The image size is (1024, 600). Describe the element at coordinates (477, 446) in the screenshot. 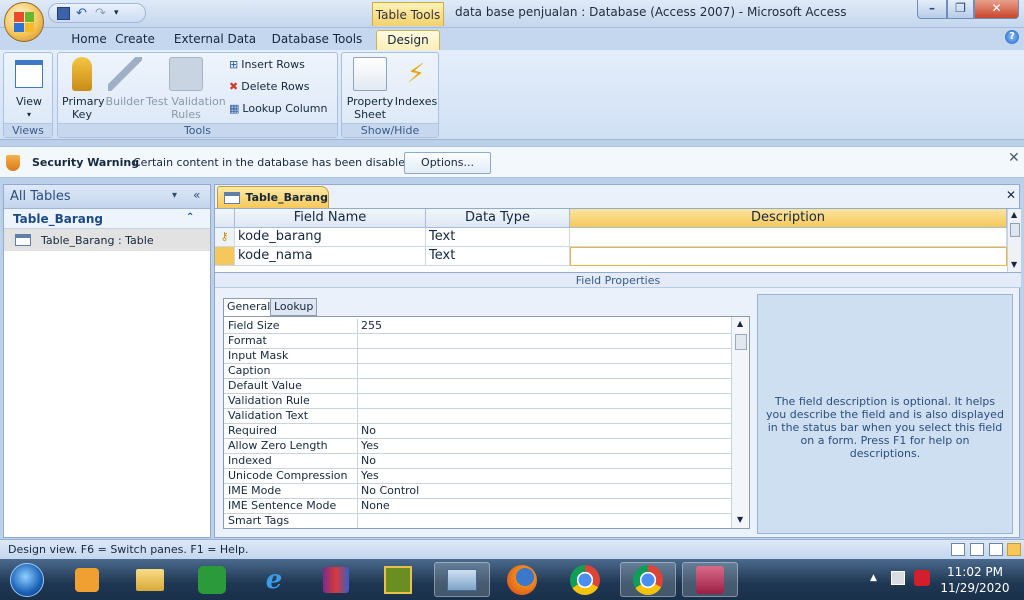

I see `property-row: Allow Zero Length Yes` at that location.